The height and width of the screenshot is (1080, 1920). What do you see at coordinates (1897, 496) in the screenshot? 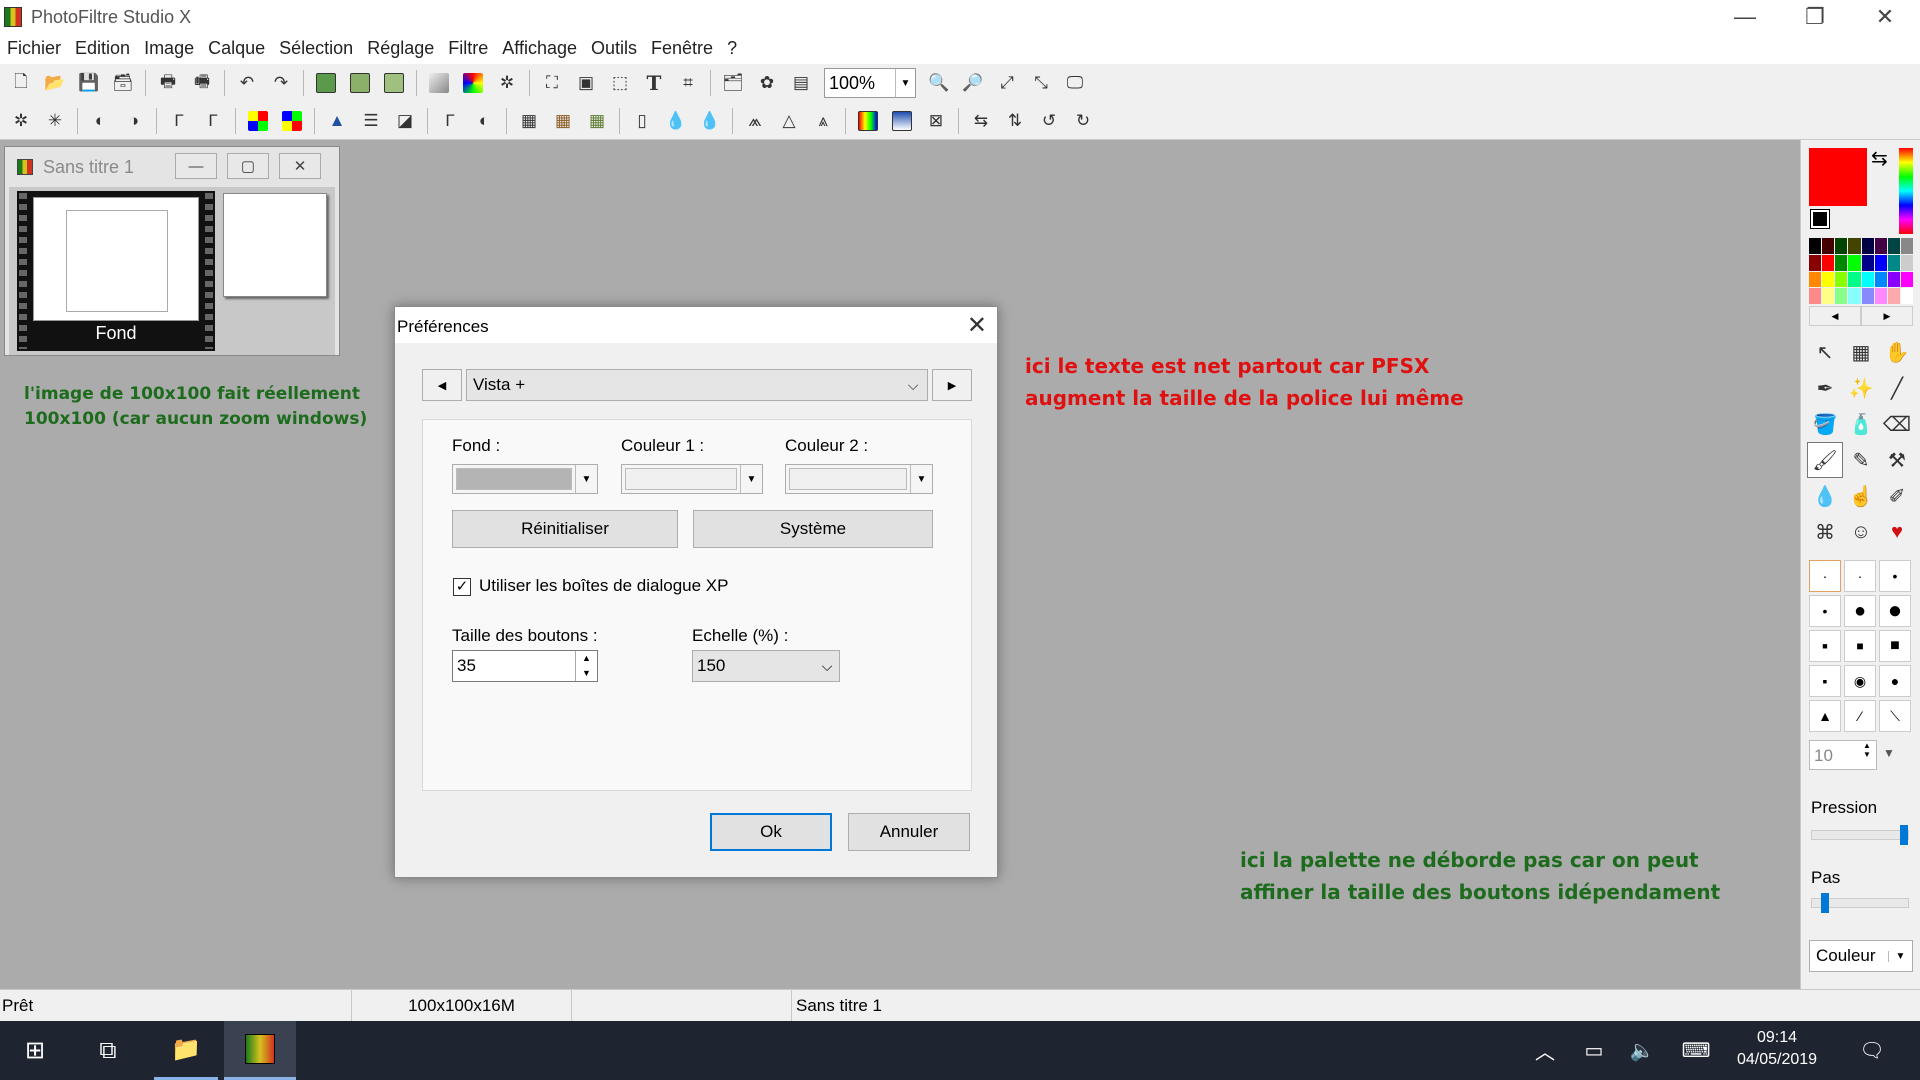
I see `clone-tool-icon: ✐` at bounding box center [1897, 496].